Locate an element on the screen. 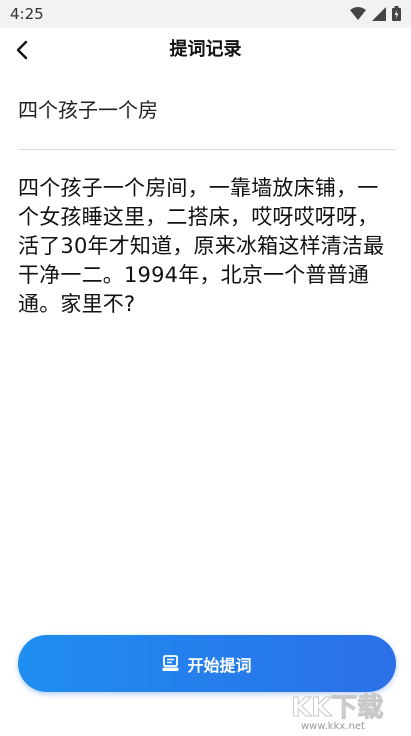 The height and width of the screenshot is (736, 411). status-bar: 4:25 is located at coordinates (205, 14).